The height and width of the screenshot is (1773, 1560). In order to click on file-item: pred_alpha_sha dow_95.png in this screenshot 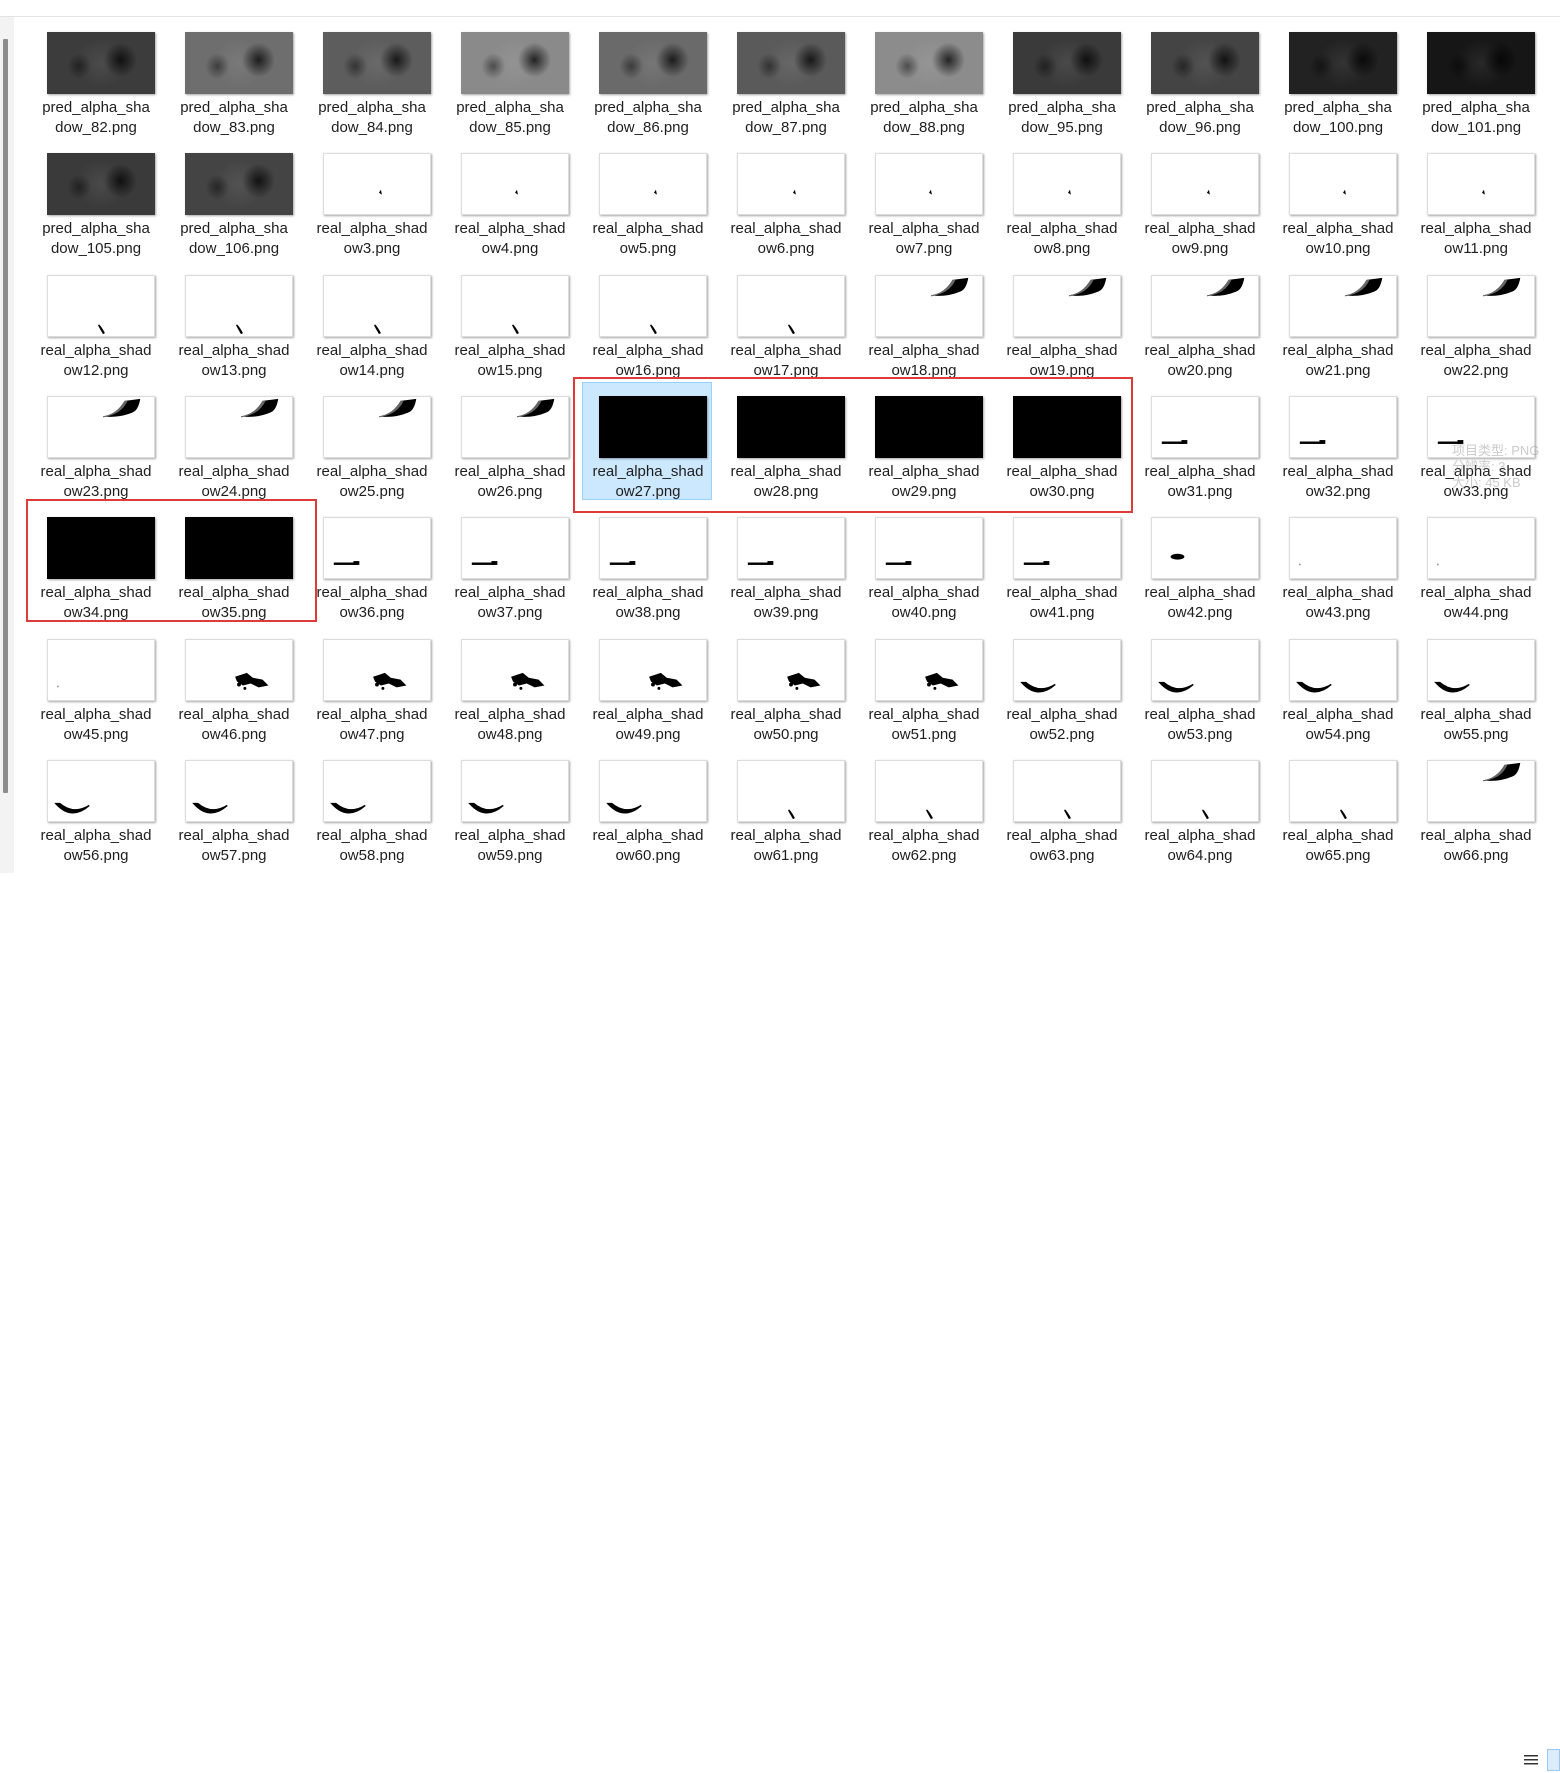, I will do `click(1061, 77)`.